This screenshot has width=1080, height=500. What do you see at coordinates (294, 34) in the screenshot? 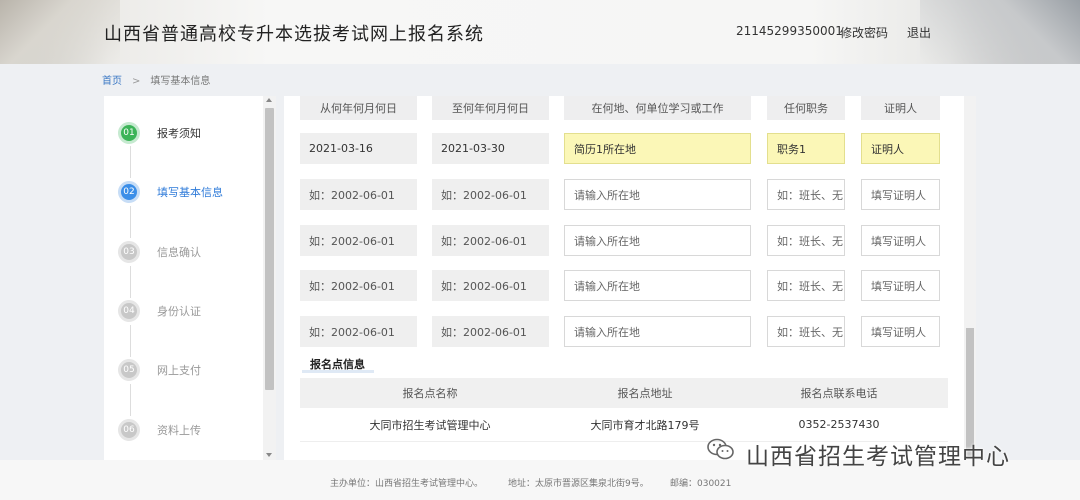
I see `site-title: 山西省普通高校专升本选拔考试网上报名系统` at bounding box center [294, 34].